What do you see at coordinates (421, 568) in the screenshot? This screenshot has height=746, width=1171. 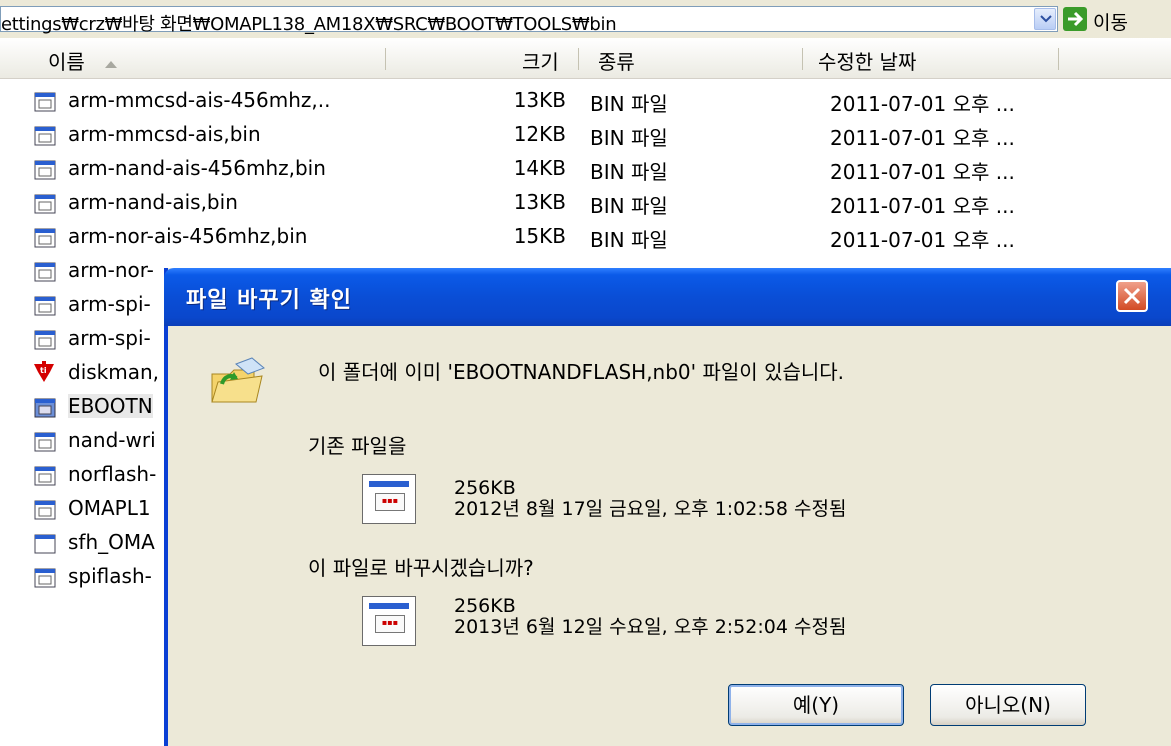 I see `replace-question-label: 이 파일로 바꾸시겠습니까?` at bounding box center [421, 568].